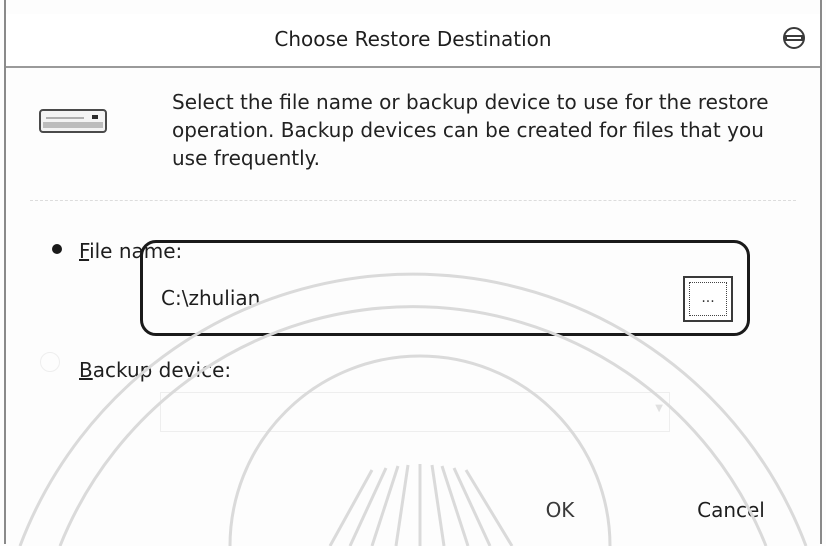 The width and height of the screenshot is (826, 546). I want to click on ok-button: OK, so click(560, 510).